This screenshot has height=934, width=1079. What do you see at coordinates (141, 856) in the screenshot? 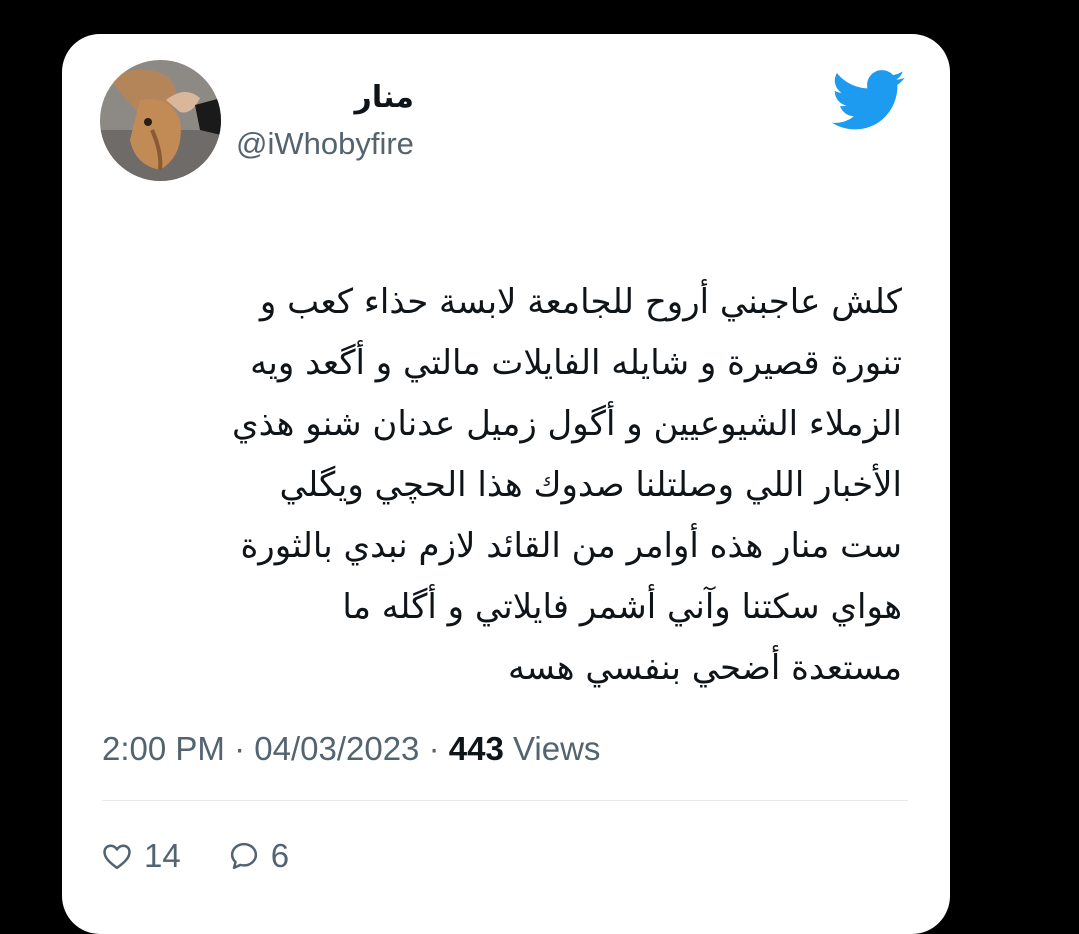
I see `like-button: 14` at bounding box center [141, 856].